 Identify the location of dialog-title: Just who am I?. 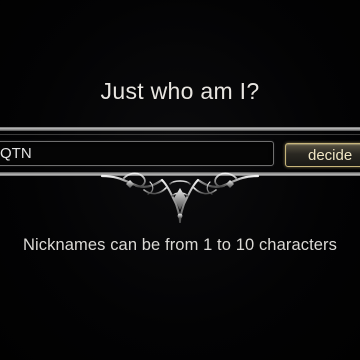
(180, 91).